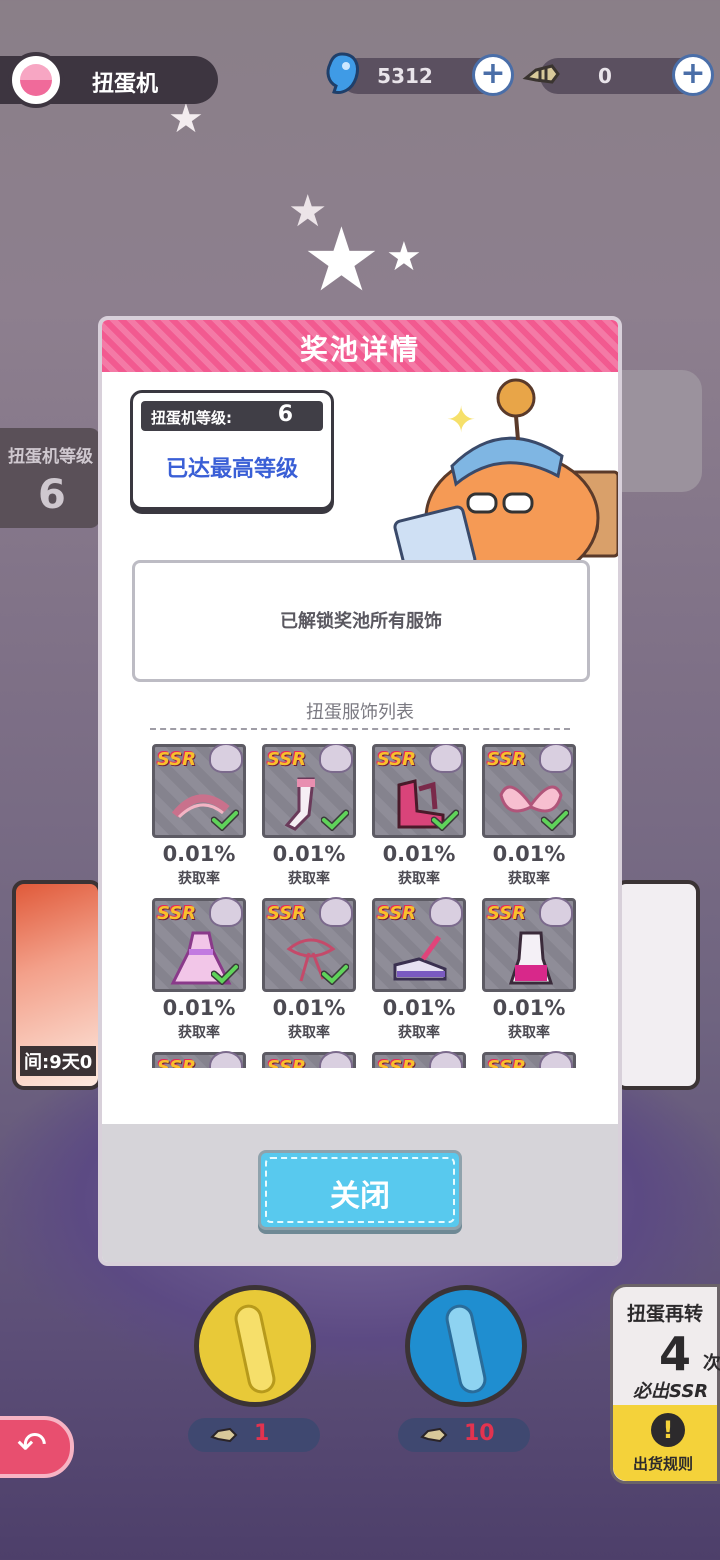  I want to click on side-level-value: 6, so click(52, 495).